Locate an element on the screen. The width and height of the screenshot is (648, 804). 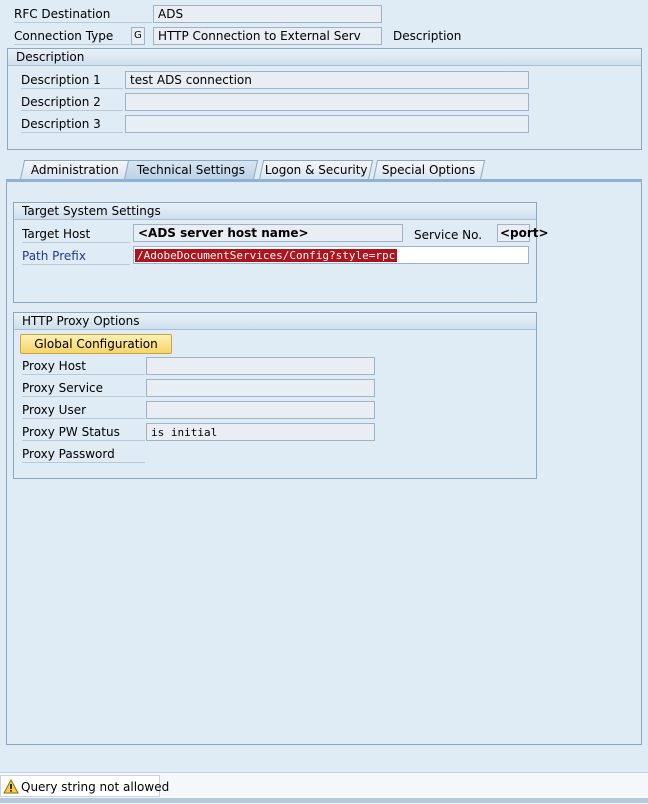
tab-technical-settings: Technical Settings is located at coordinates (191, 170).